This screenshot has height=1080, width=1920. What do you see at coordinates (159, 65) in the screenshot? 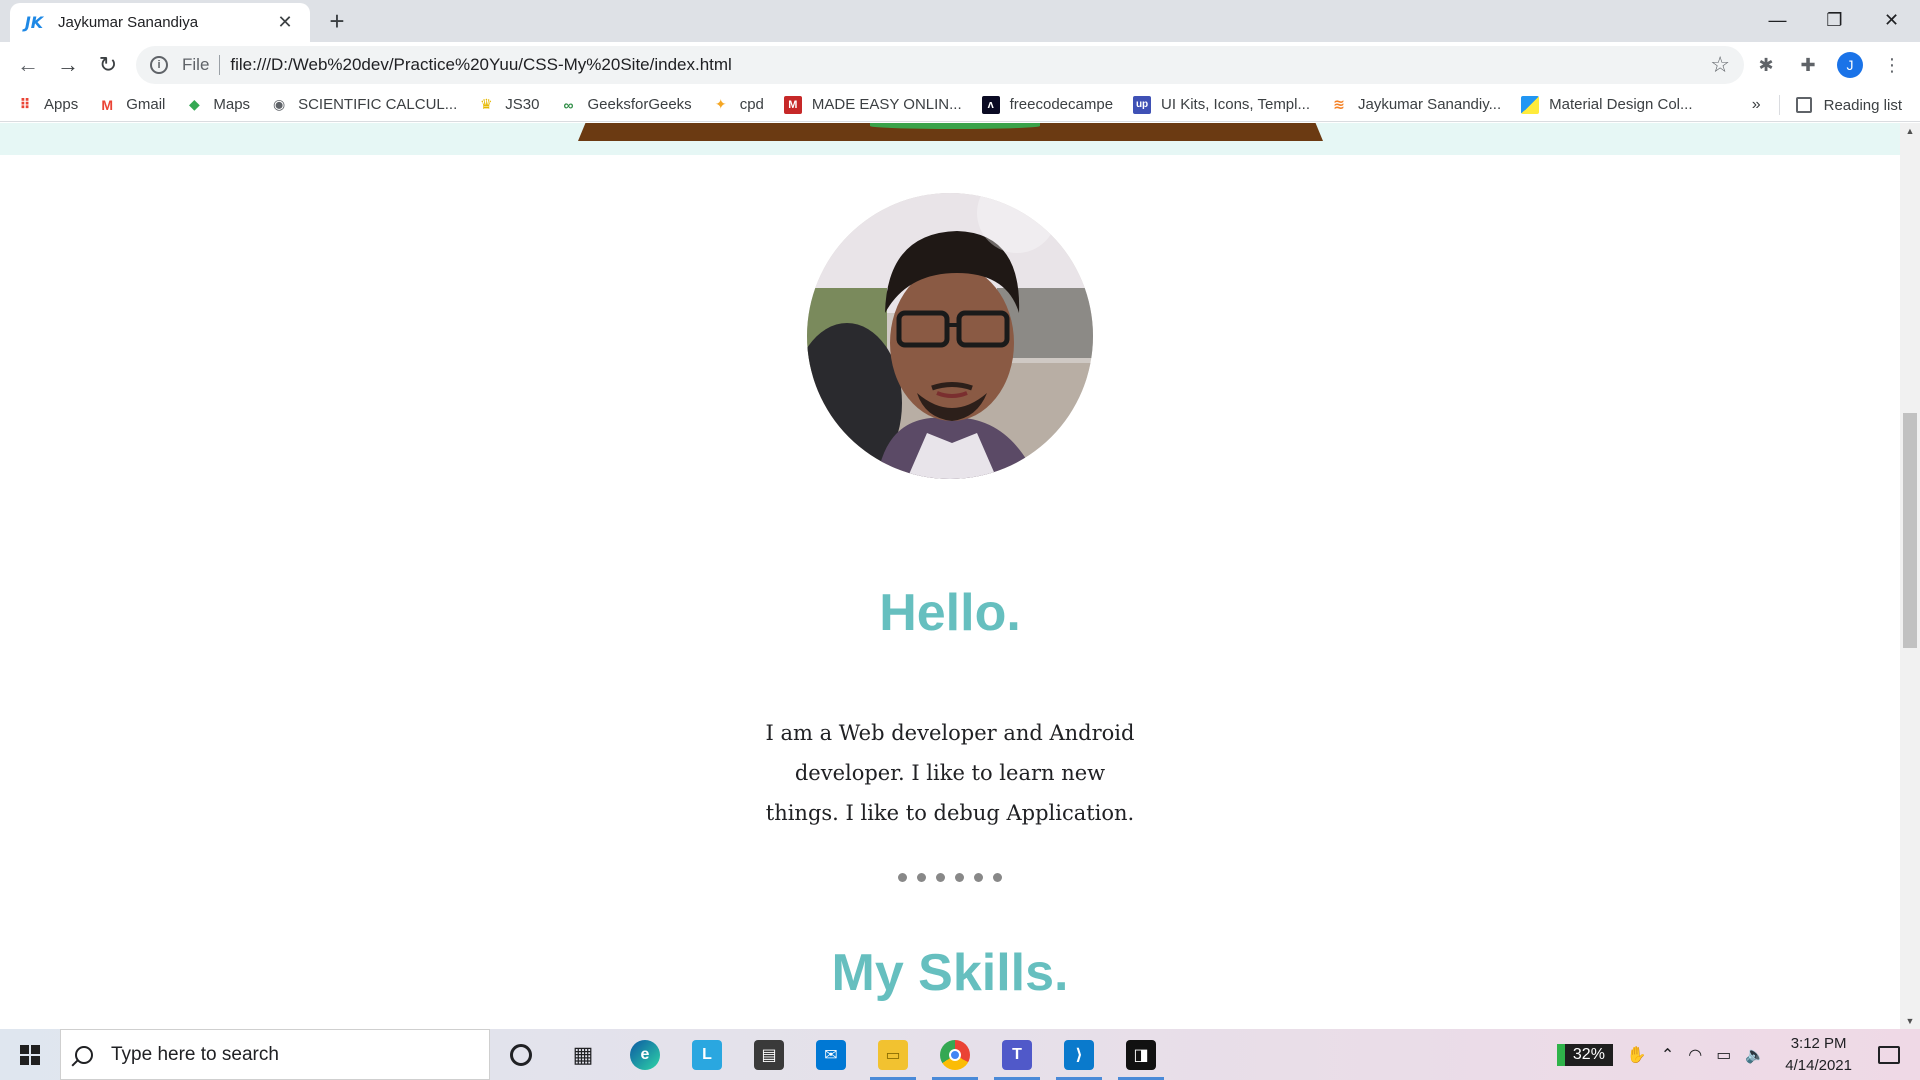
I see `info-icon: i` at bounding box center [159, 65].